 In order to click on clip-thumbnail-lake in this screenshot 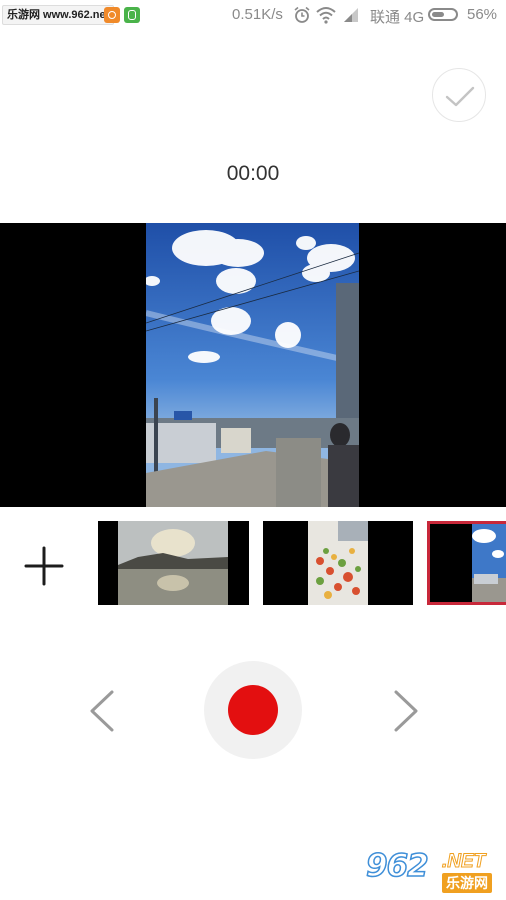, I will do `click(173, 563)`.